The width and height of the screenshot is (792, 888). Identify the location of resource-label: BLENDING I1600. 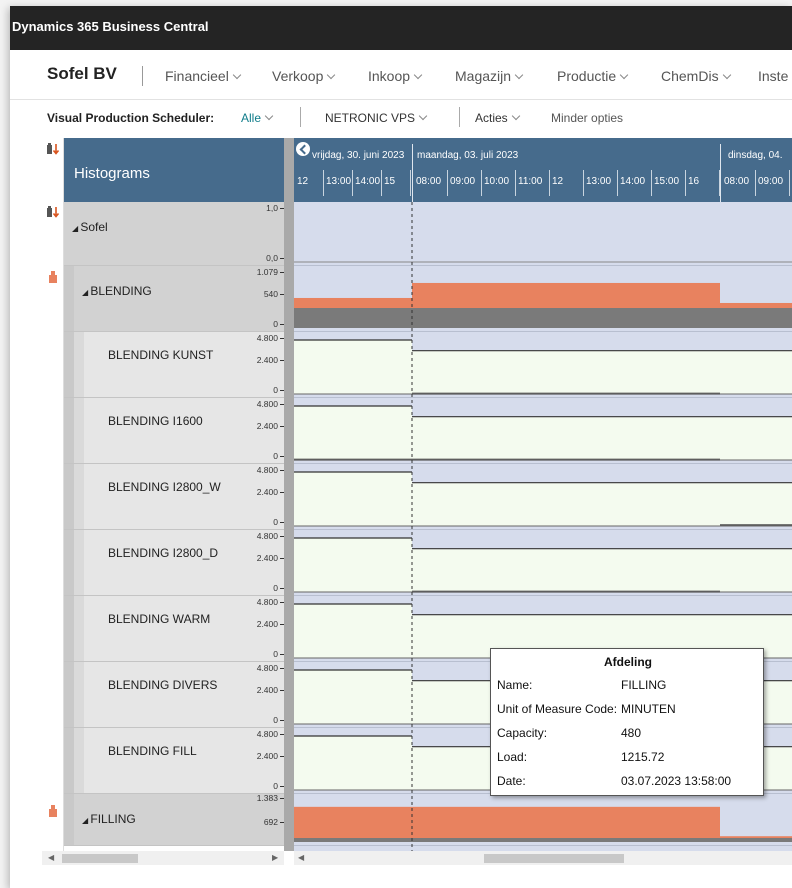
(155, 421).